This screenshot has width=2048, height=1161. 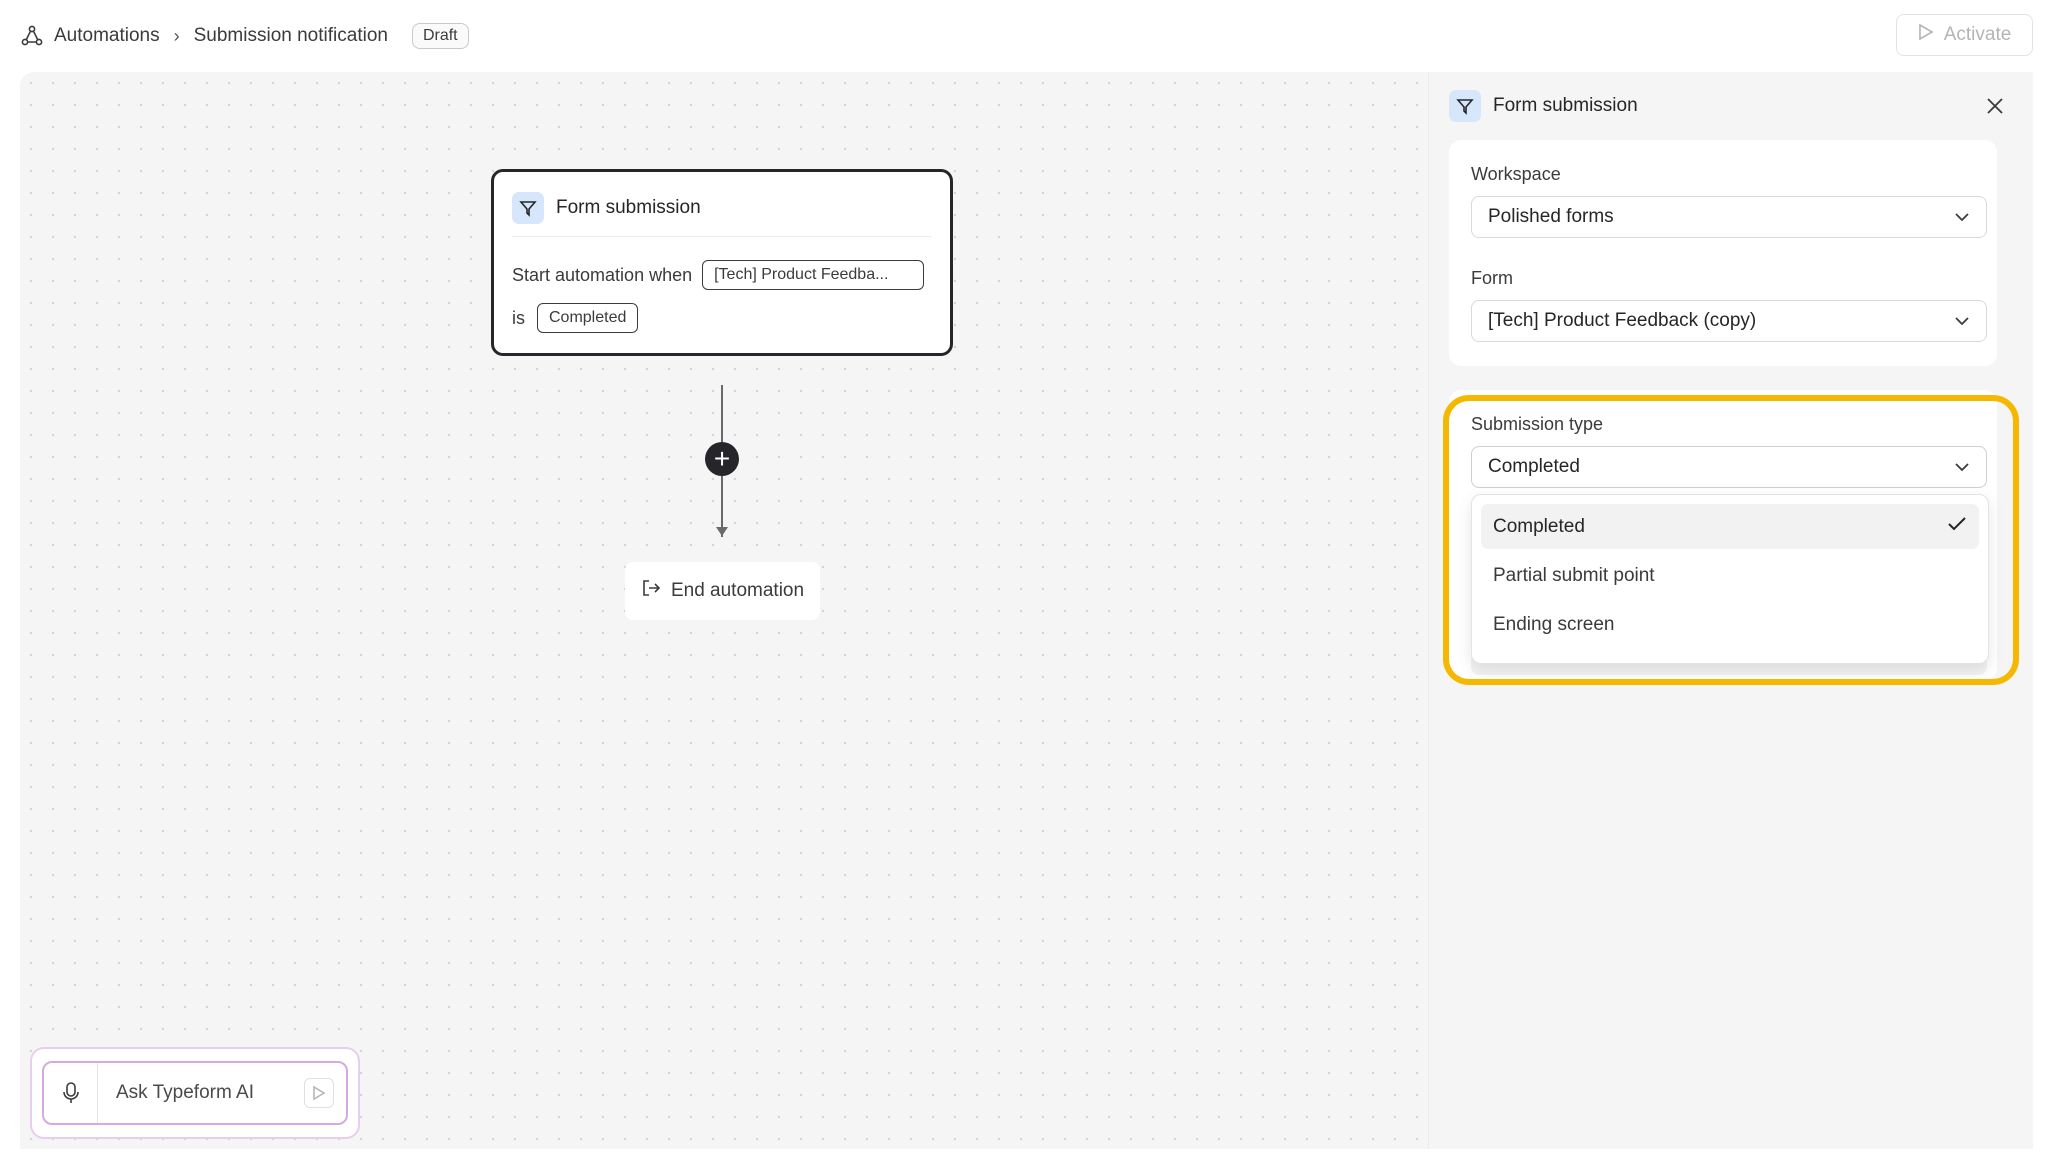 I want to click on chevron-right-icon: ›, so click(x=176, y=35).